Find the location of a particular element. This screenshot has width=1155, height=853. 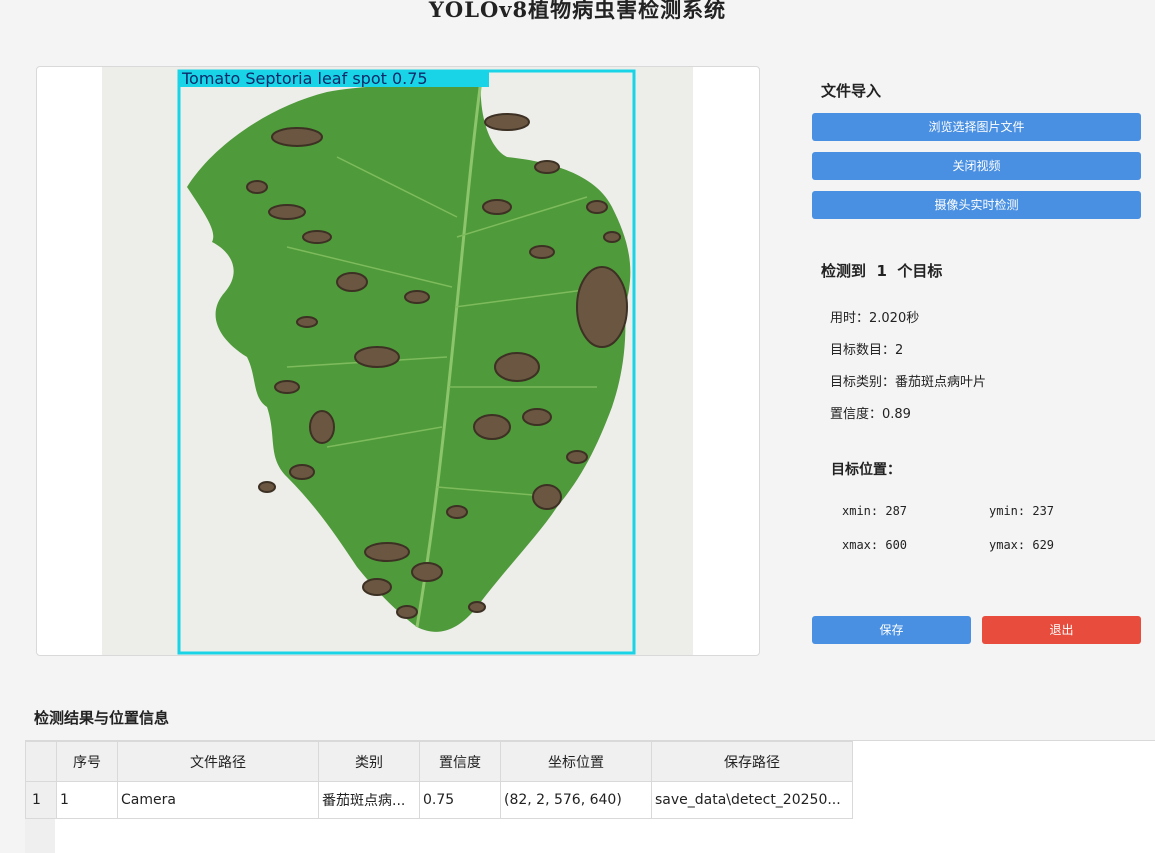

target-count-label: 目标数目：2 is located at coordinates (867, 350).